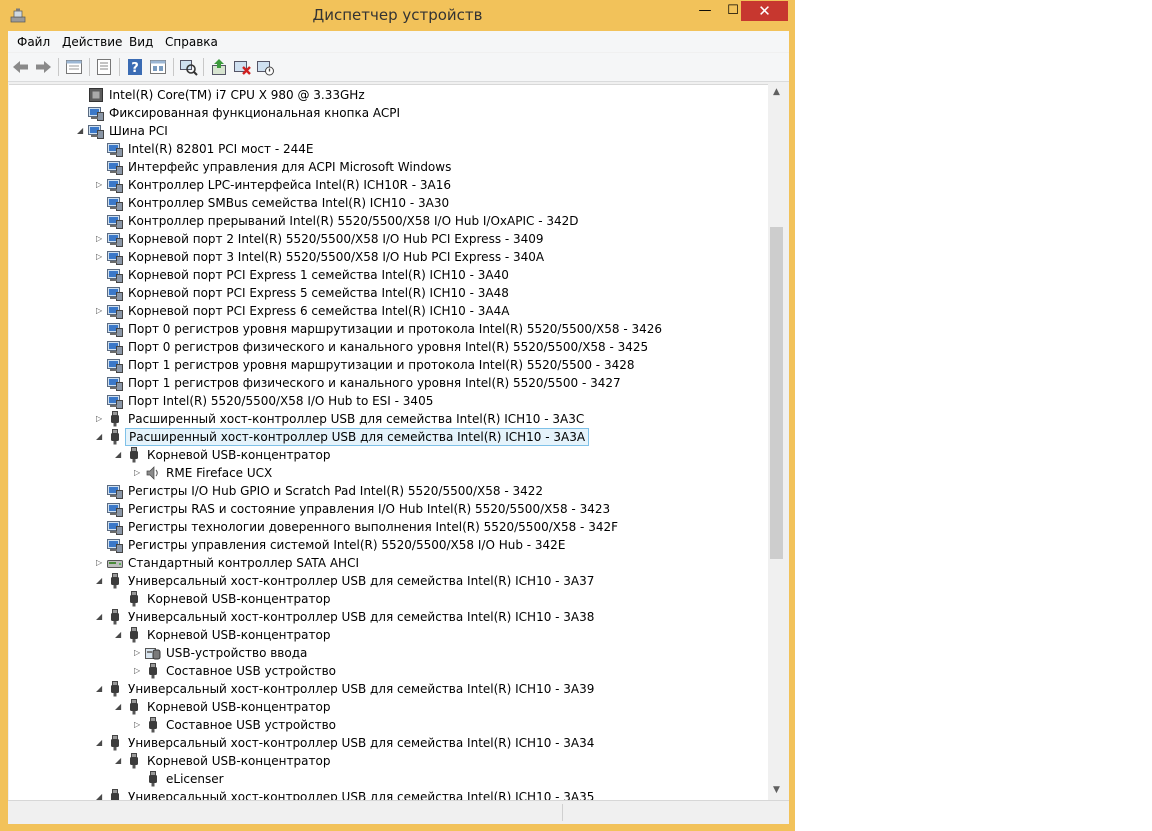 This screenshot has width=1152, height=831. Describe the element at coordinates (388, 779) in the screenshot. I see `tree-row: eLicenser` at that location.